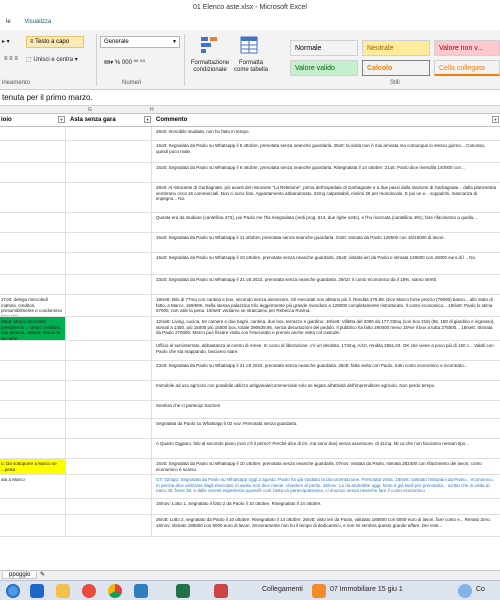 This screenshot has height=600, width=500. What do you see at coordinates (13, 591) in the screenshot?
I see `start-button-icon` at bounding box center [13, 591].